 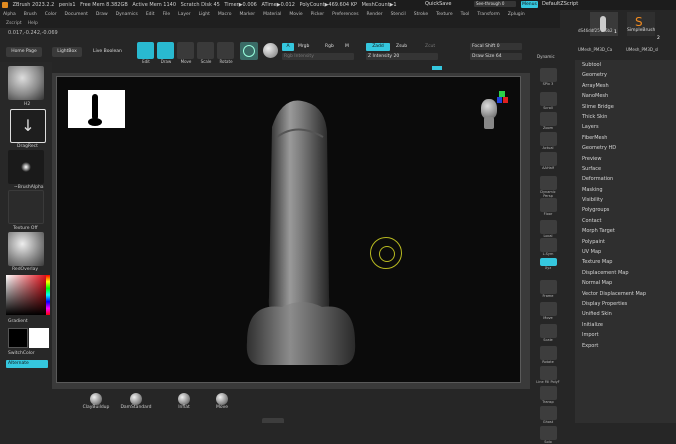 I want to click on tool-rotate-button: Rotate, so click(x=226, y=53).